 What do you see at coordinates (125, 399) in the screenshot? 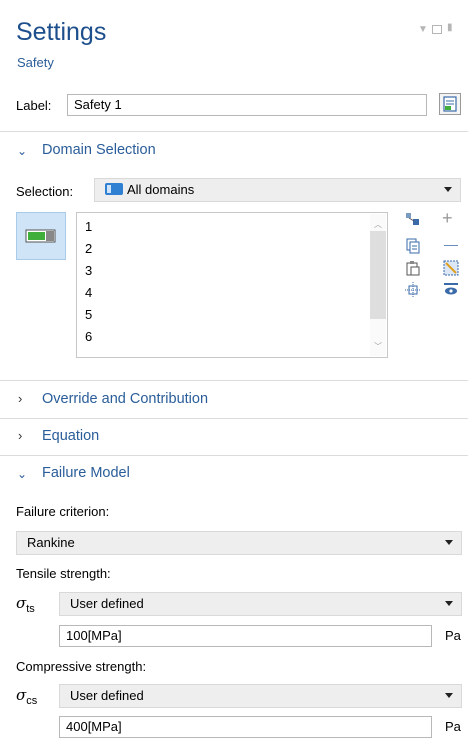
I see `section-title: Override and Contribution` at bounding box center [125, 399].